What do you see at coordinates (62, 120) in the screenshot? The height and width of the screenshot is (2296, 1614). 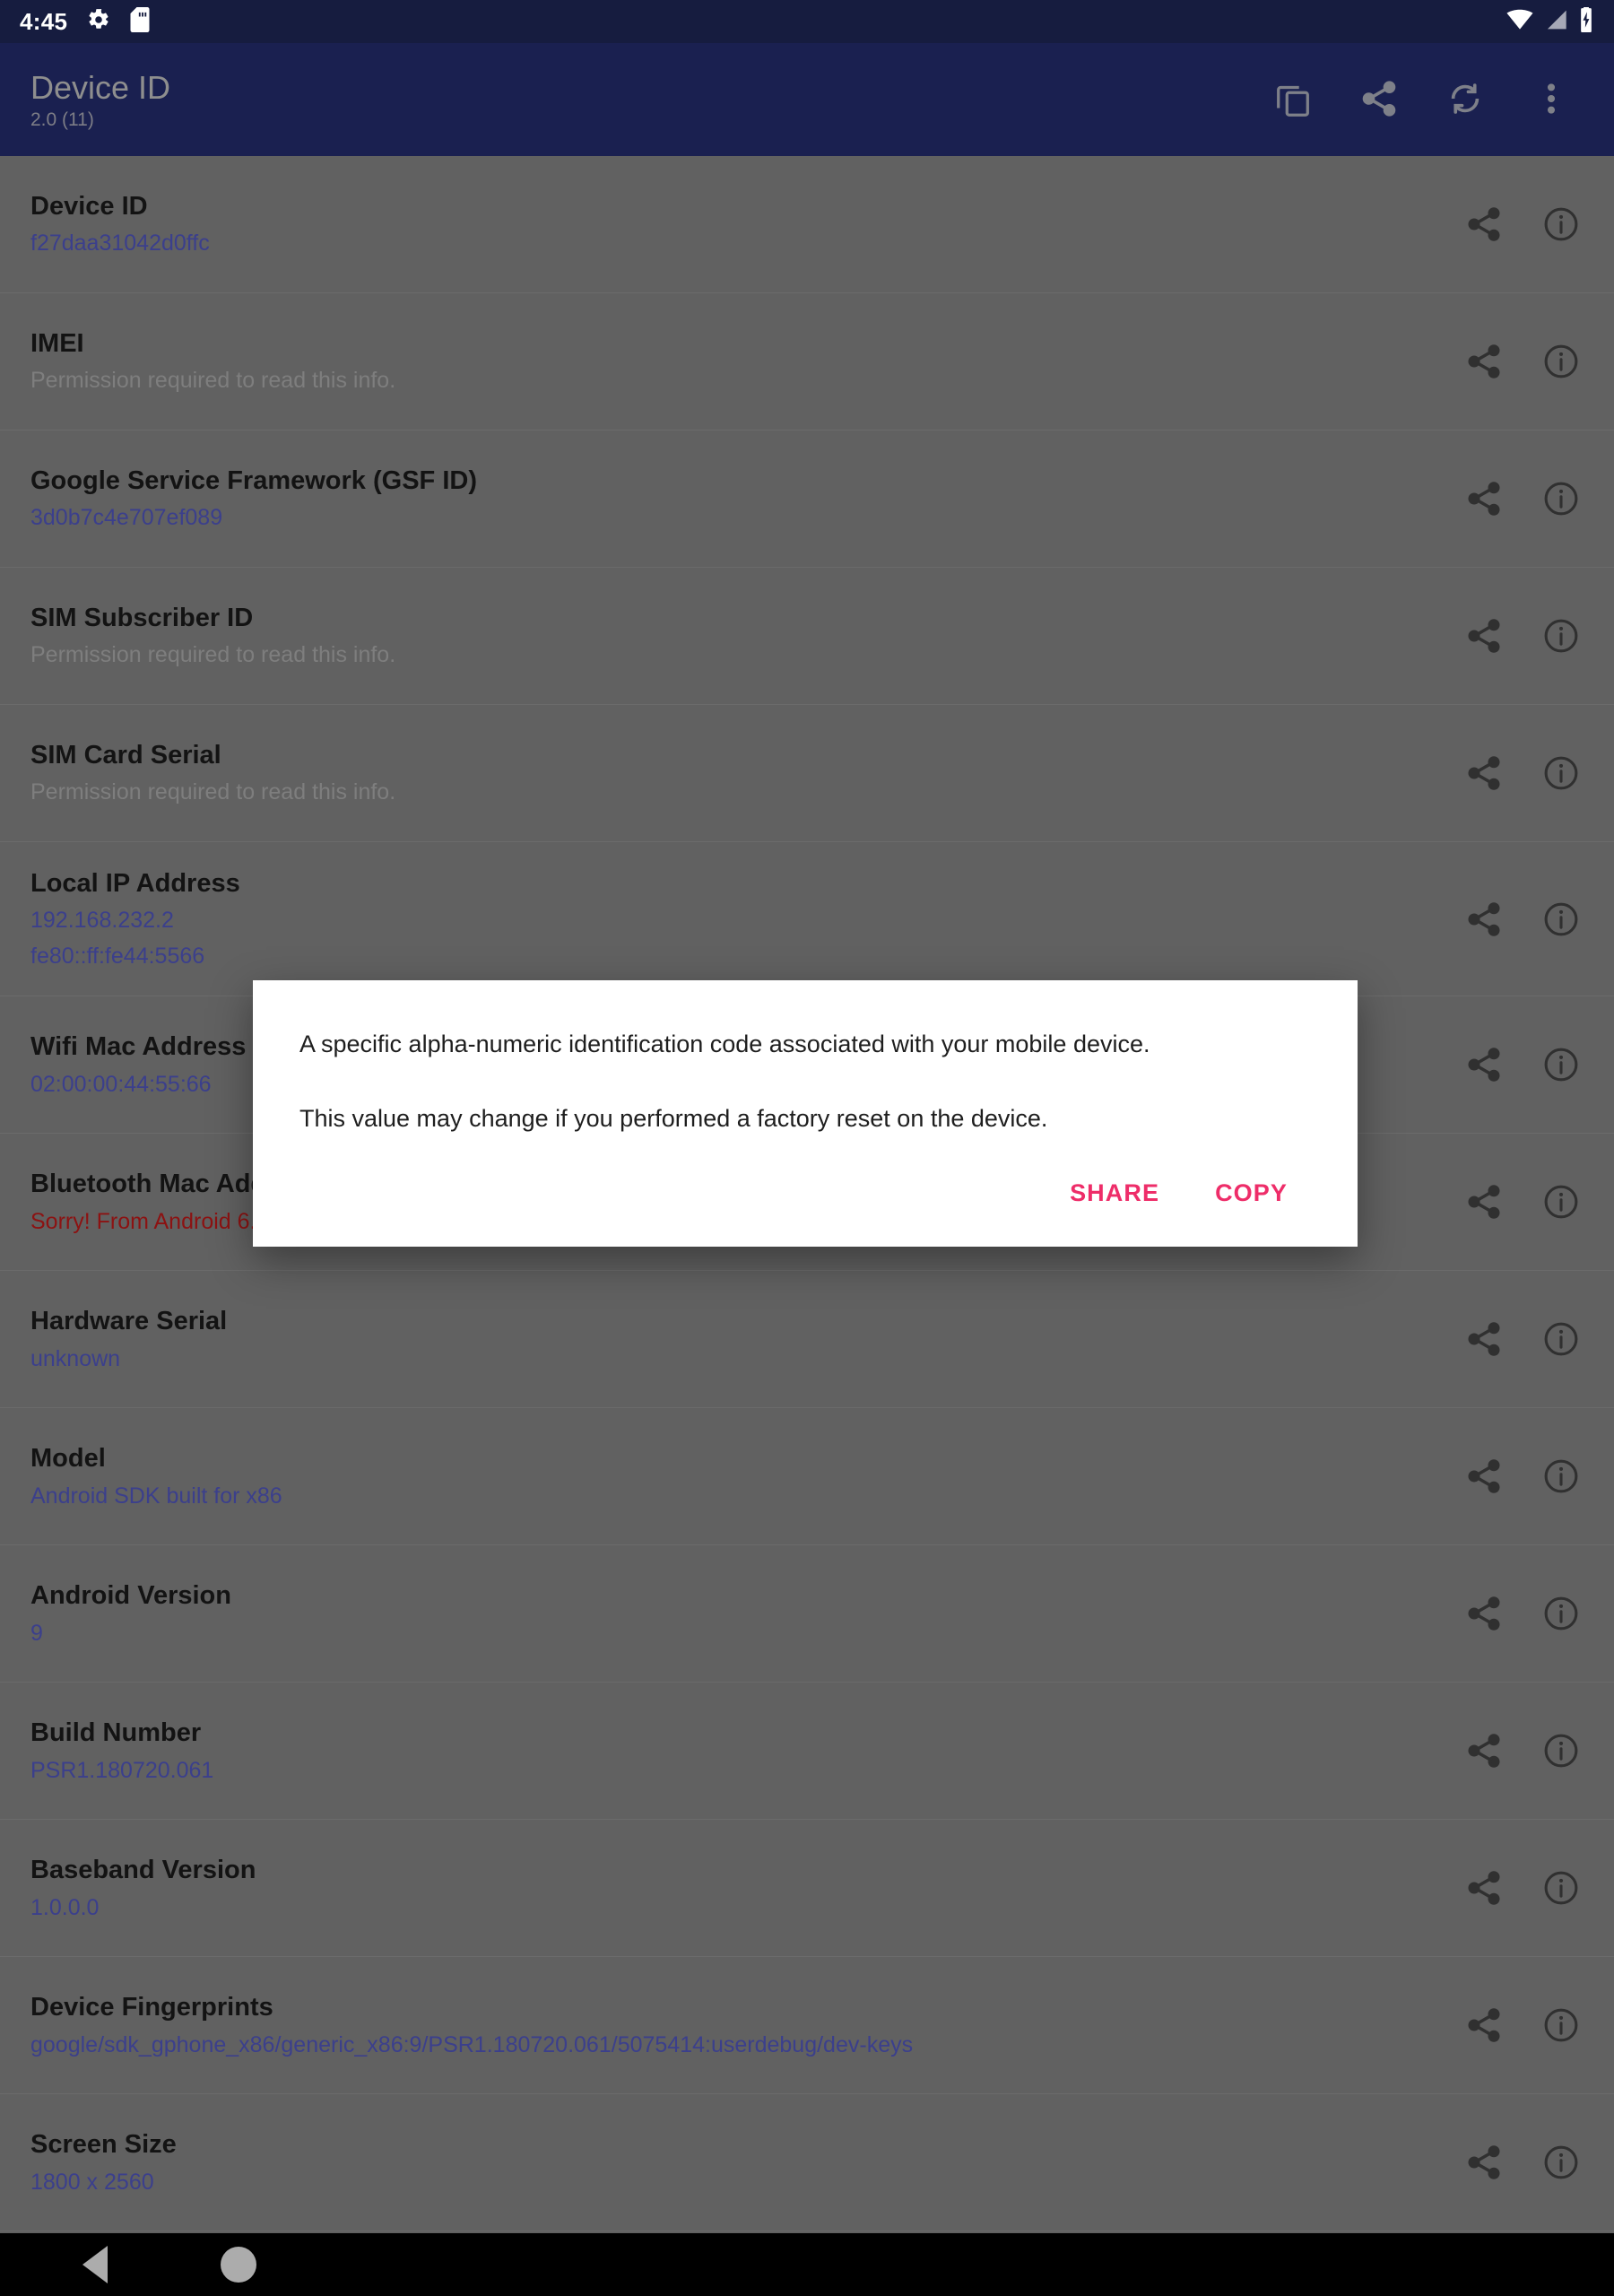 I see `app-version-label: 2.0 (11)` at bounding box center [62, 120].